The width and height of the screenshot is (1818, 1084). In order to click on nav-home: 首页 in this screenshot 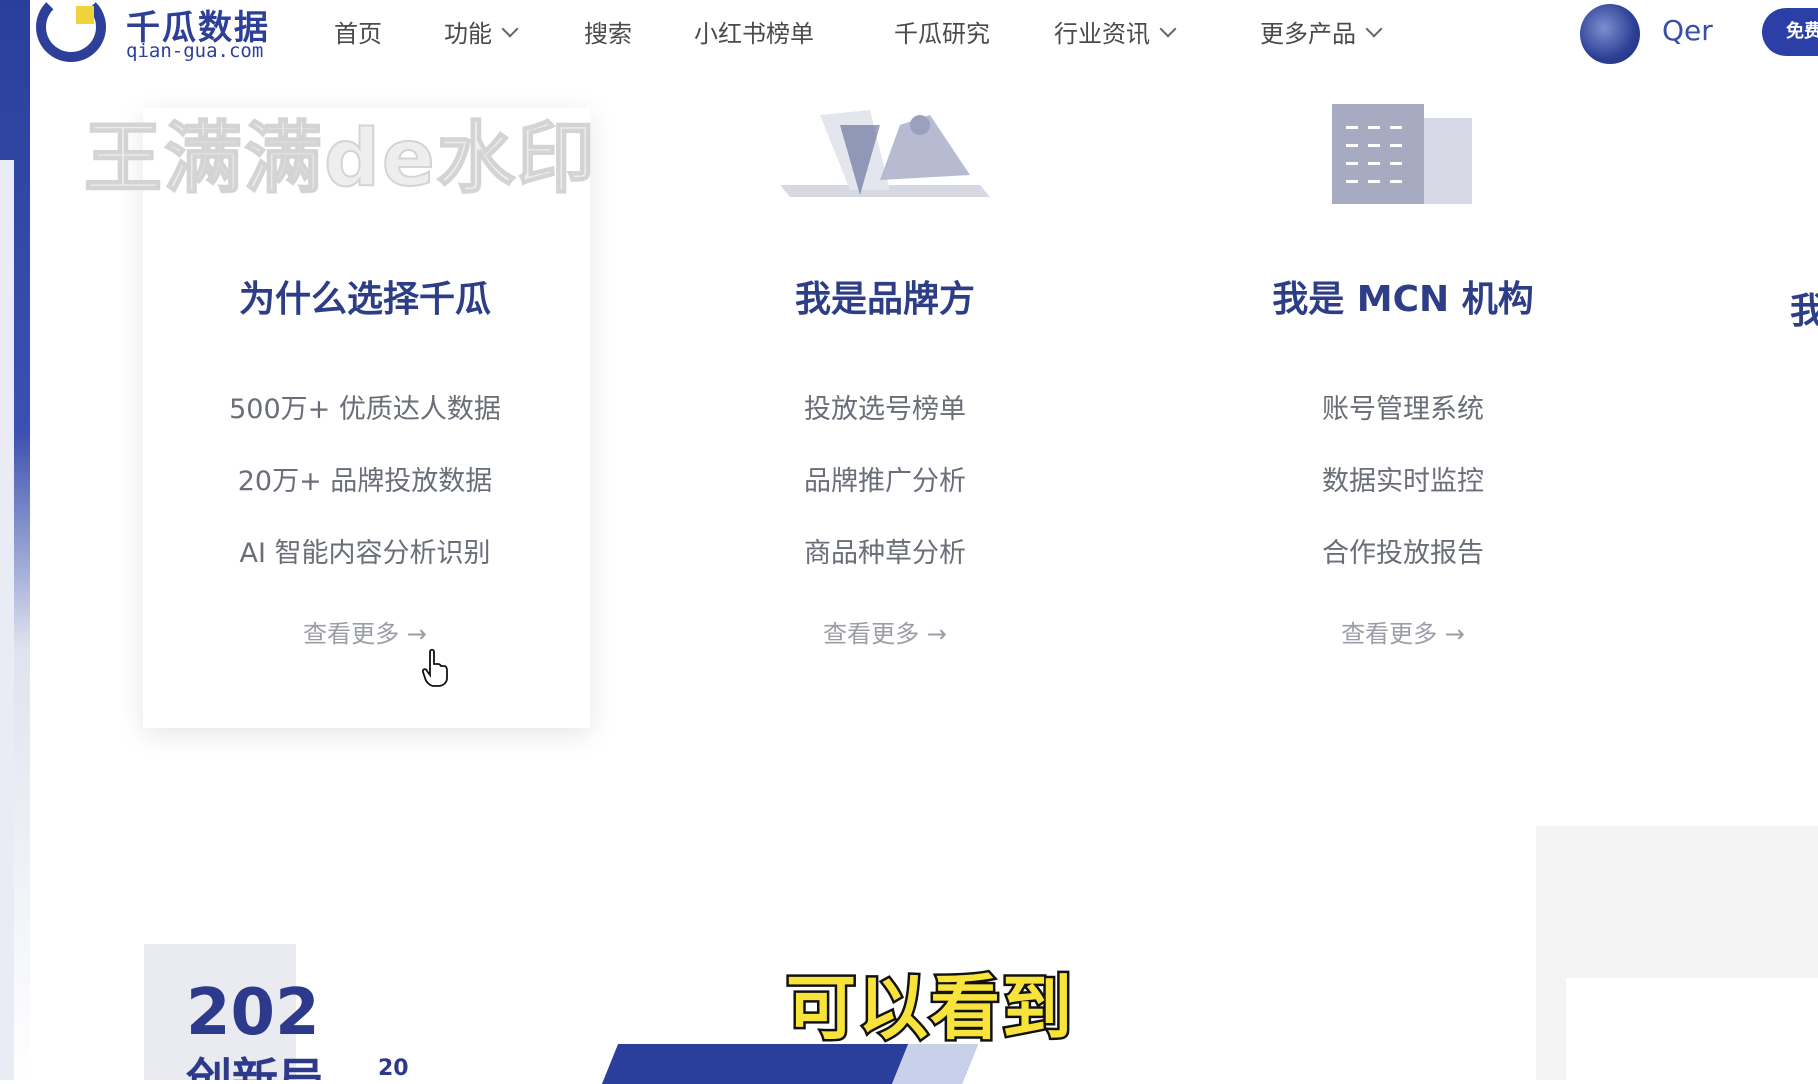, I will do `click(358, 31)`.